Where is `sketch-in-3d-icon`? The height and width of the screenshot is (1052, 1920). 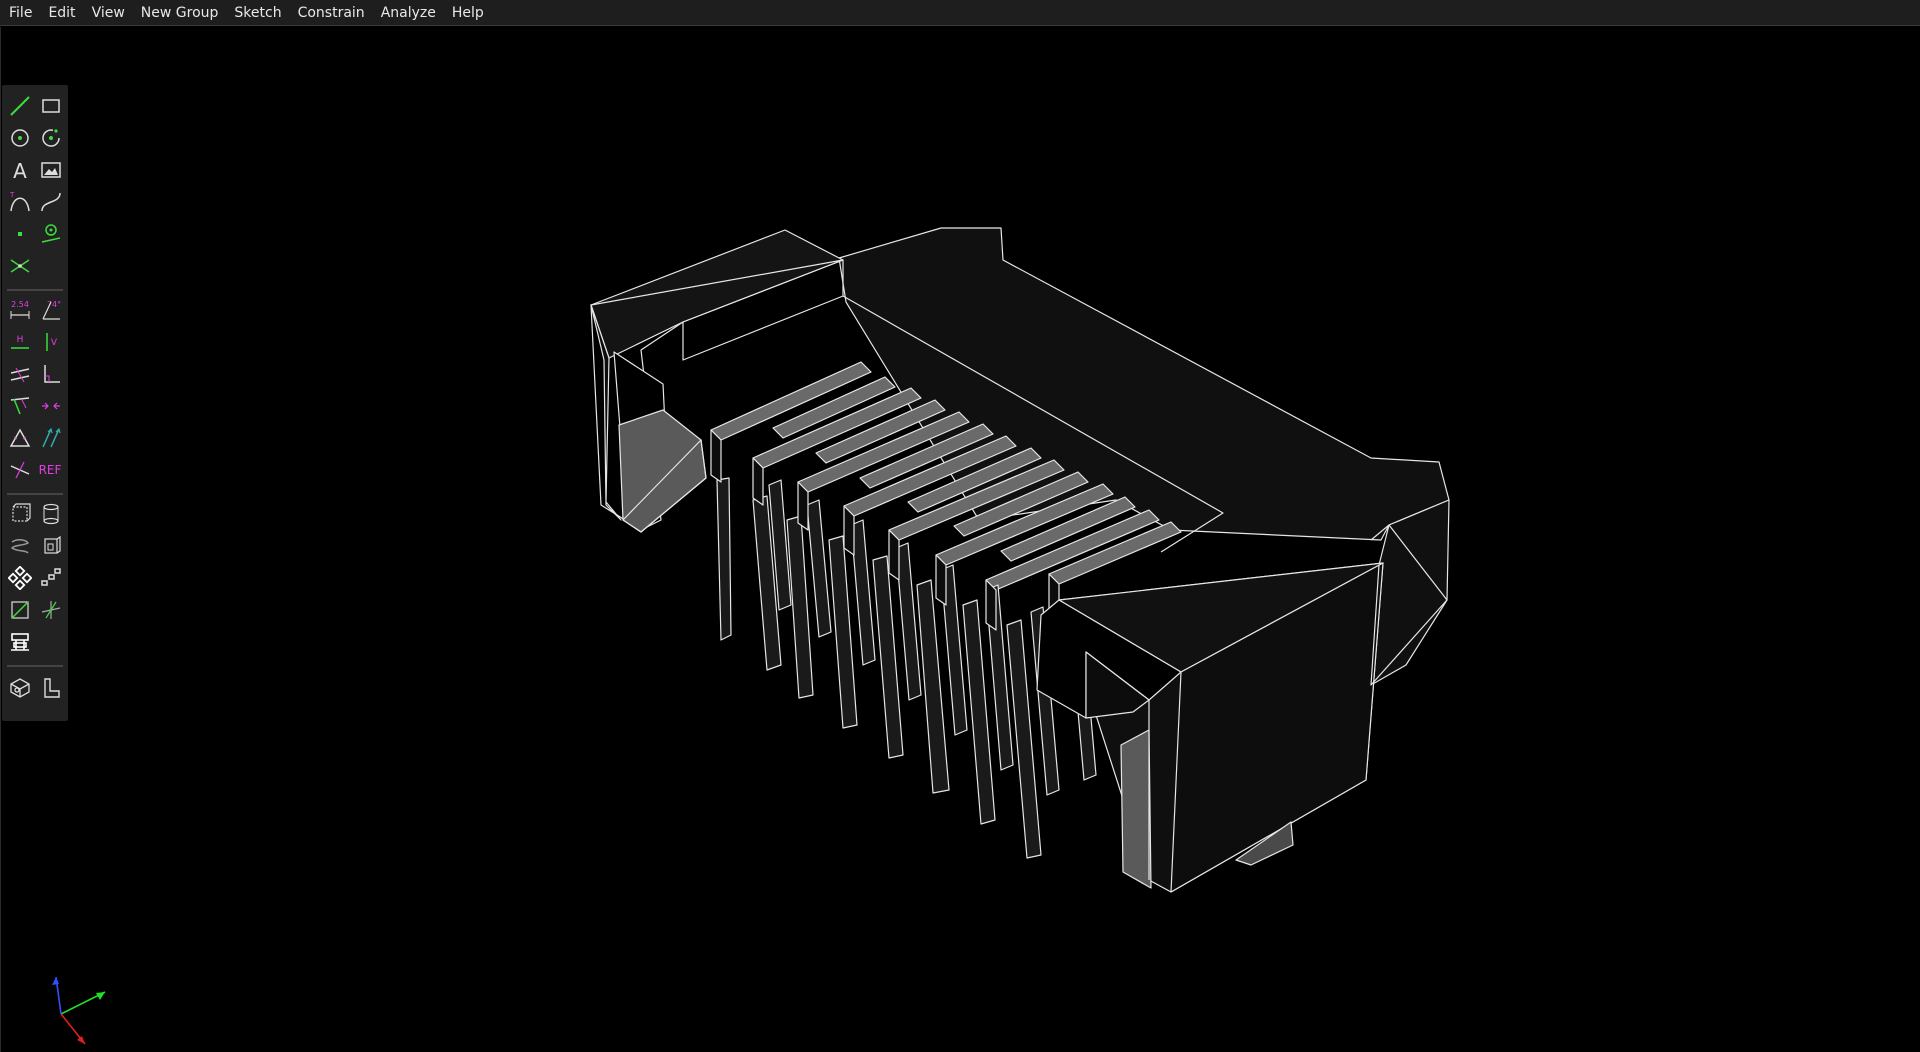 sketch-in-3d-icon is located at coordinates (51, 610).